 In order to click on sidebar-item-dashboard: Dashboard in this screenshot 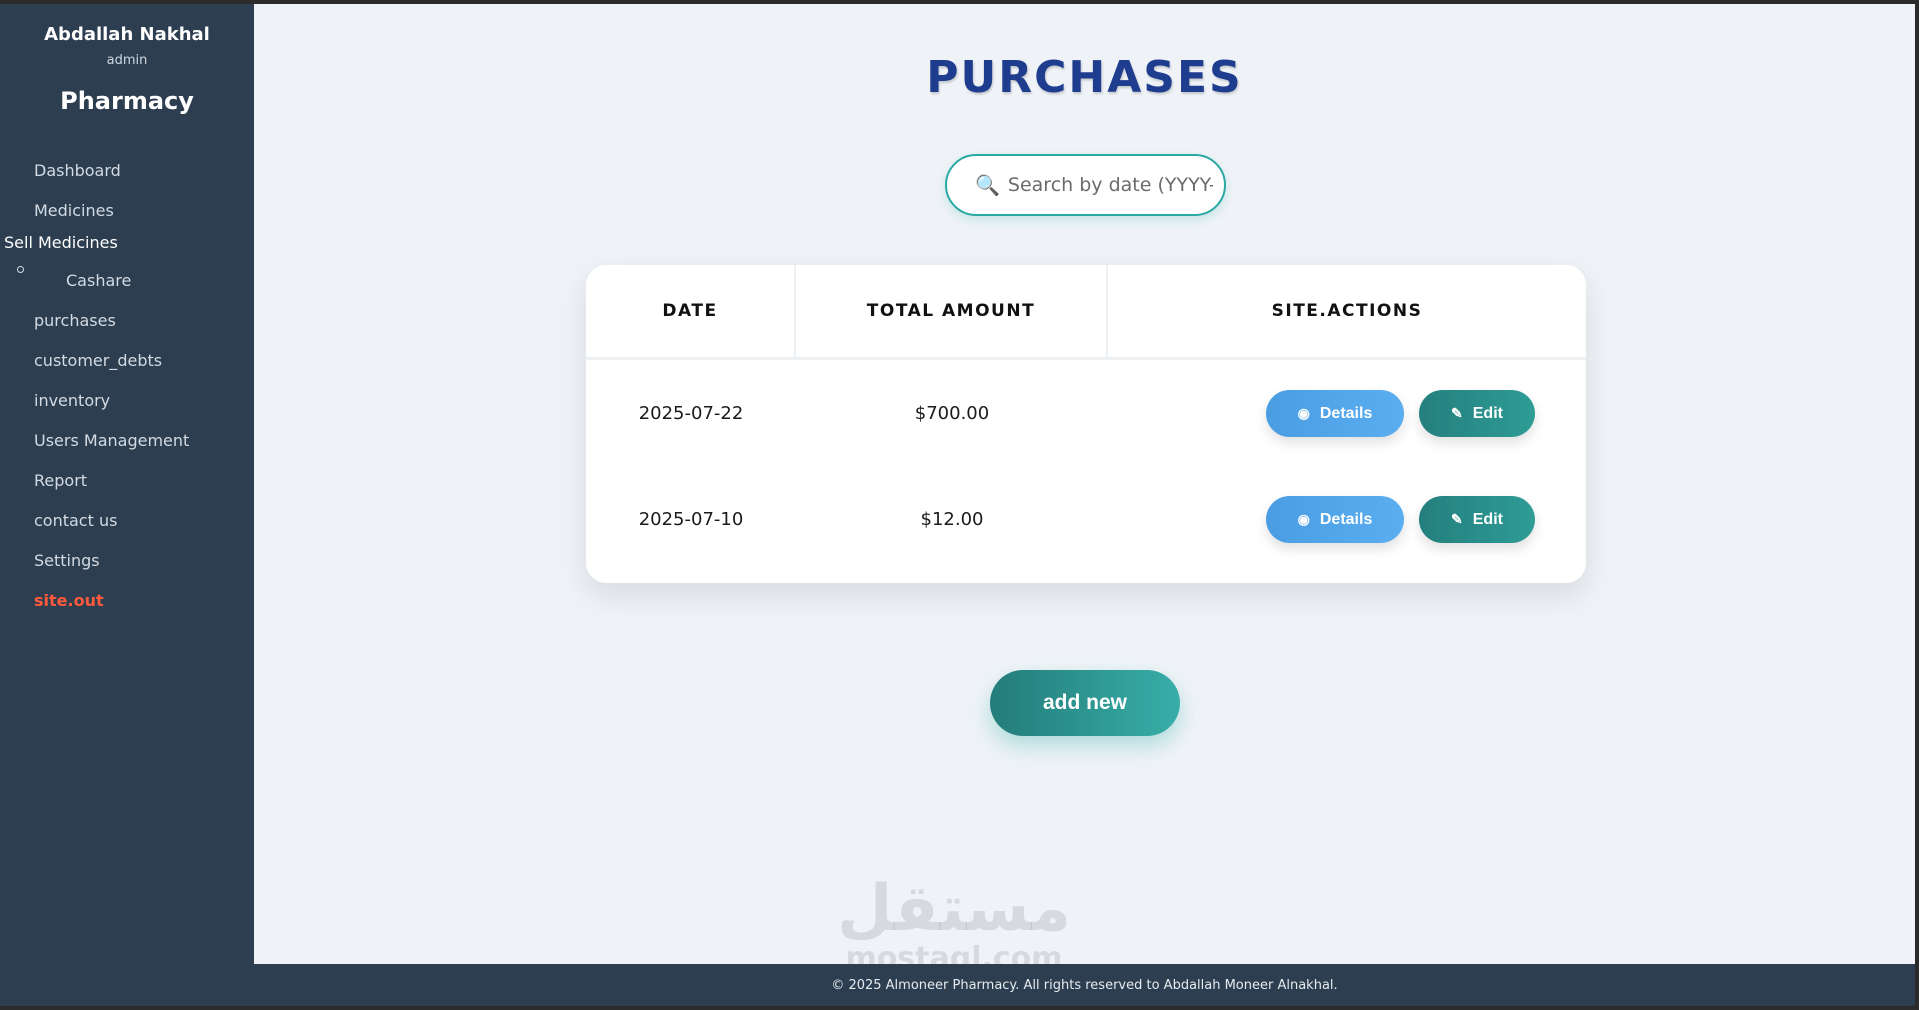, I will do `click(77, 170)`.